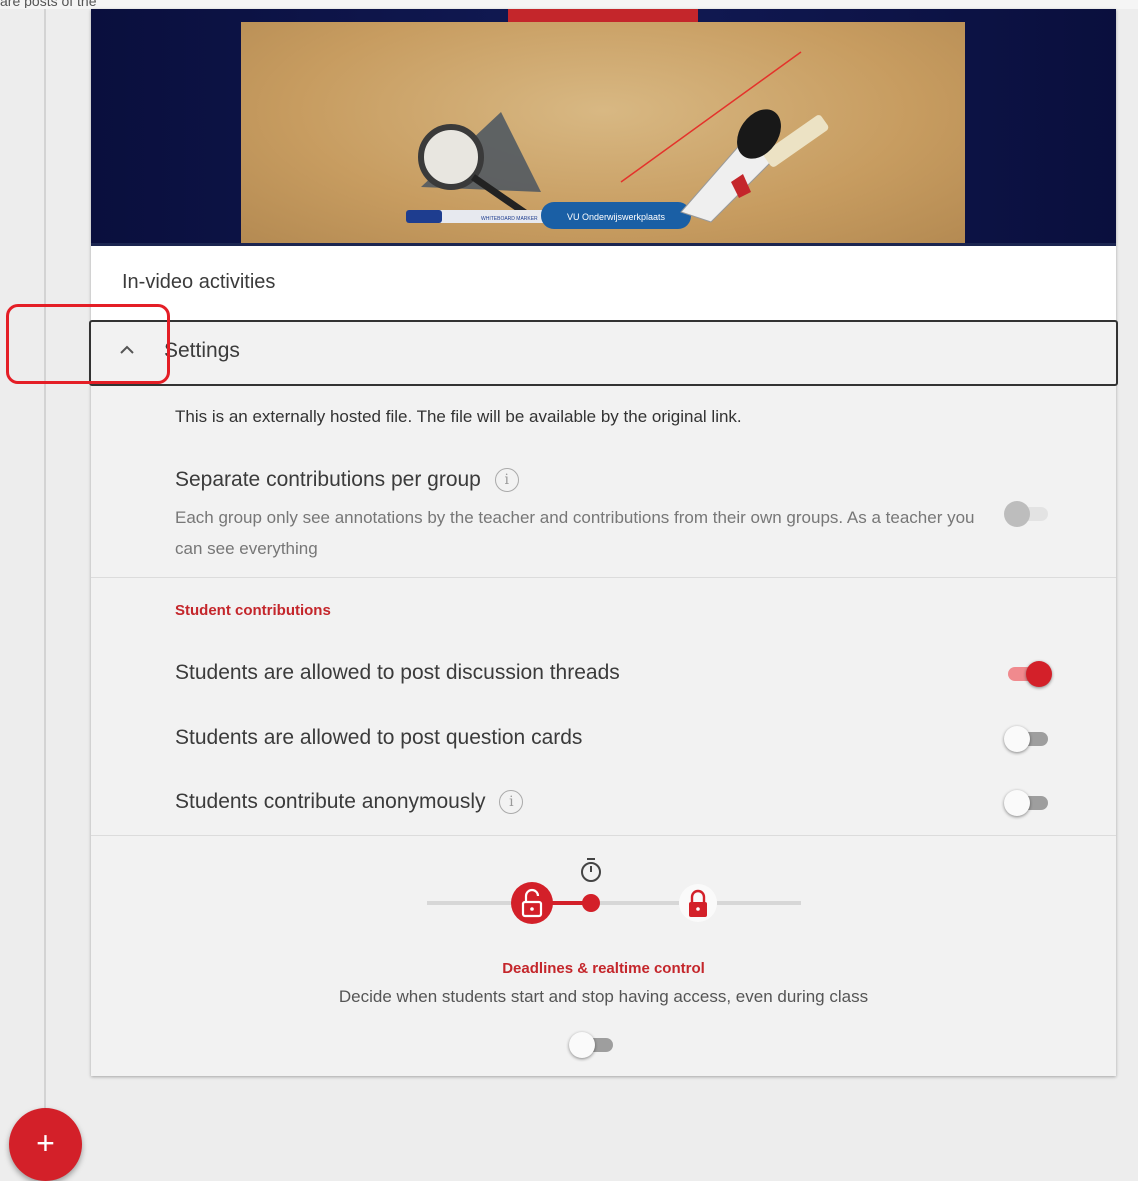 The height and width of the screenshot is (1181, 1138). I want to click on add-button: +, so click(45, 1144).